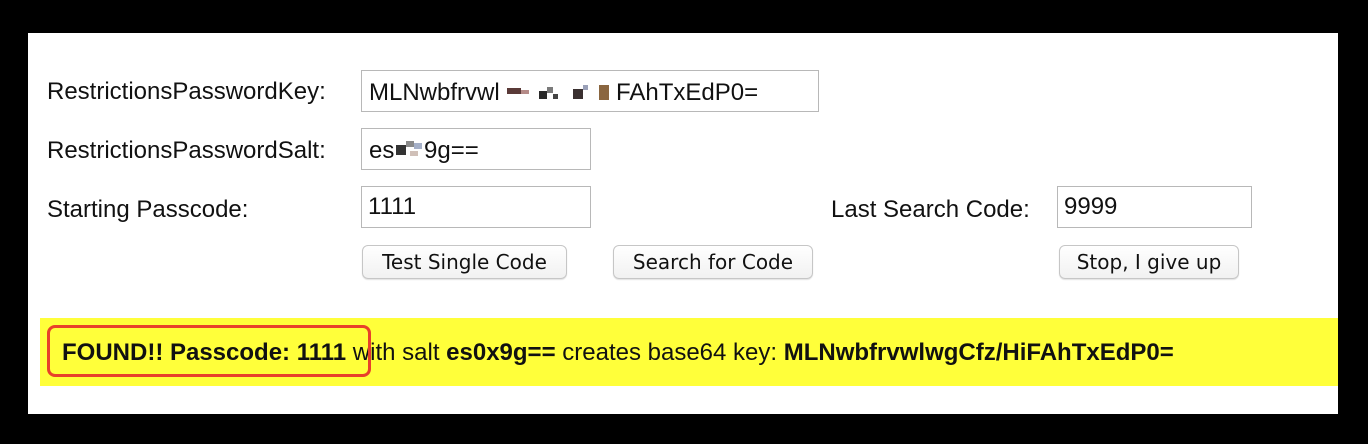  I want to click on result-key-text: MLNwbfrvwlwgCfz/HiFAhTxEdP0=, so click(978, 352).